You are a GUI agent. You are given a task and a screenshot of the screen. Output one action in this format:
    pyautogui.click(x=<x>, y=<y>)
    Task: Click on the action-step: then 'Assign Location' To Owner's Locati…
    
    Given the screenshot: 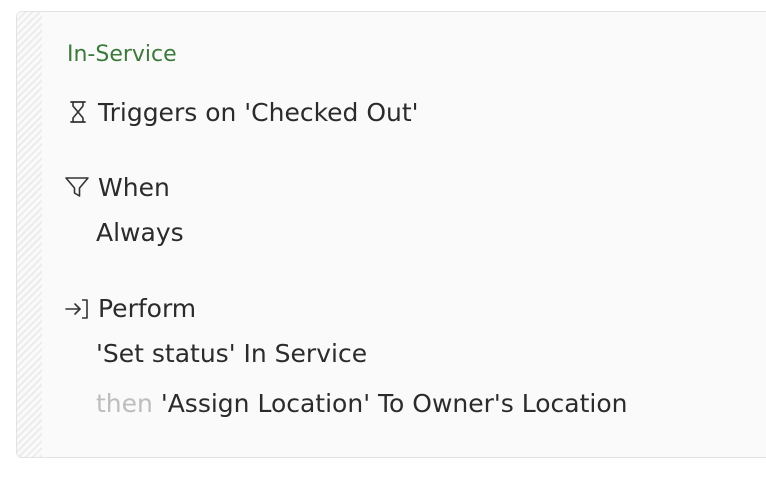 What is the action you would take?
    pyautogui.click(x=362, y=404)
    